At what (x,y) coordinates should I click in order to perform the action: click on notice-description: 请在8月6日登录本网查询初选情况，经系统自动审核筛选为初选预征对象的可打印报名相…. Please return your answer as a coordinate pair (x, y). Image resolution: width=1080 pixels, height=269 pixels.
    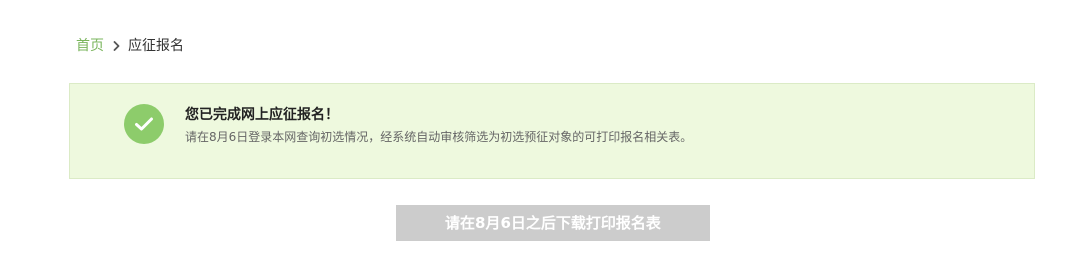
    Looking at the image, I should click on (439, 137).